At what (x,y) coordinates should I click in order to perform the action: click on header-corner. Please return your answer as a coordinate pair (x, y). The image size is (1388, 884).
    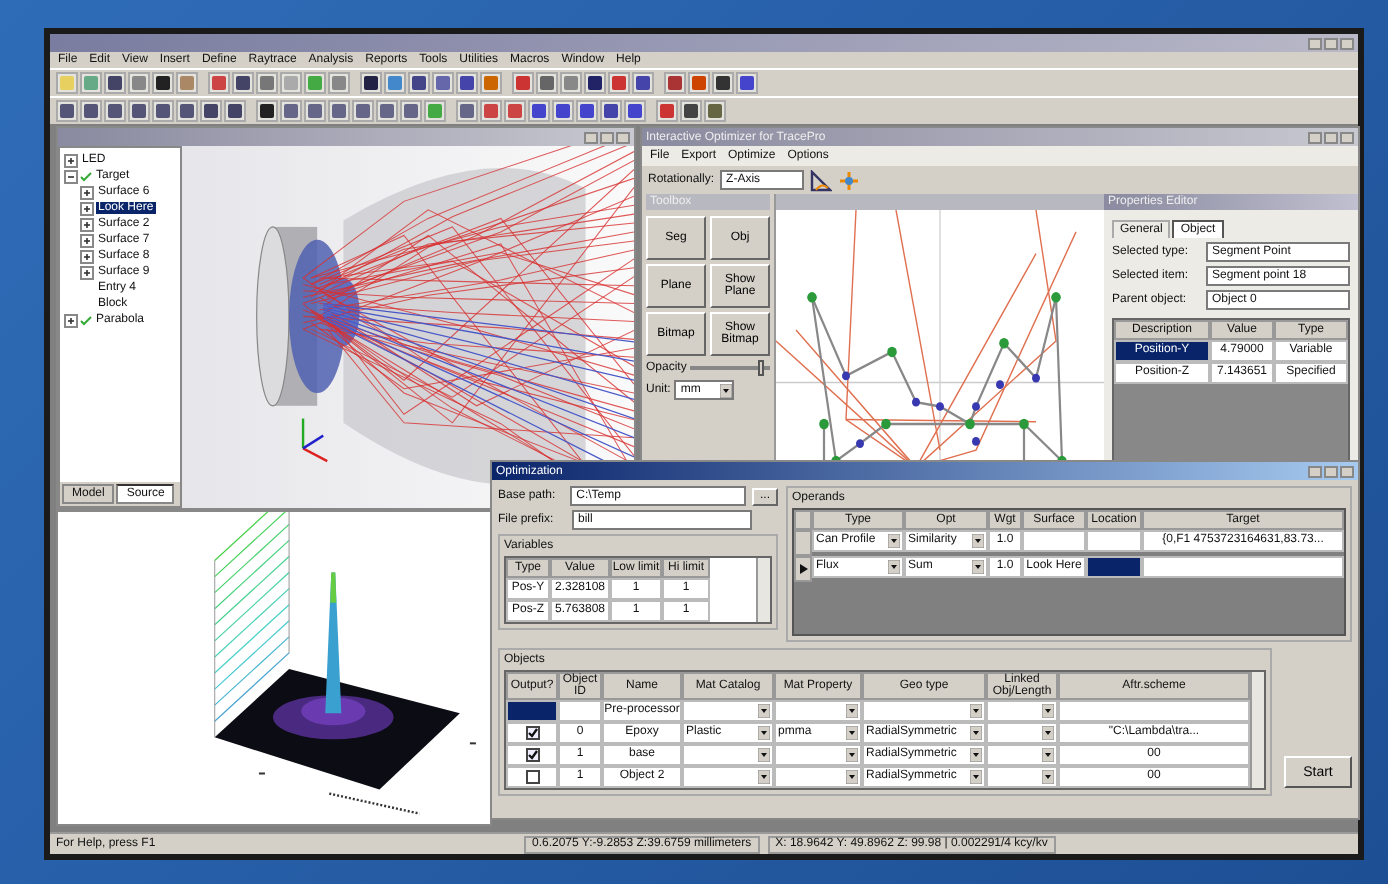
    Looking at the image, I should click on (803, 520).